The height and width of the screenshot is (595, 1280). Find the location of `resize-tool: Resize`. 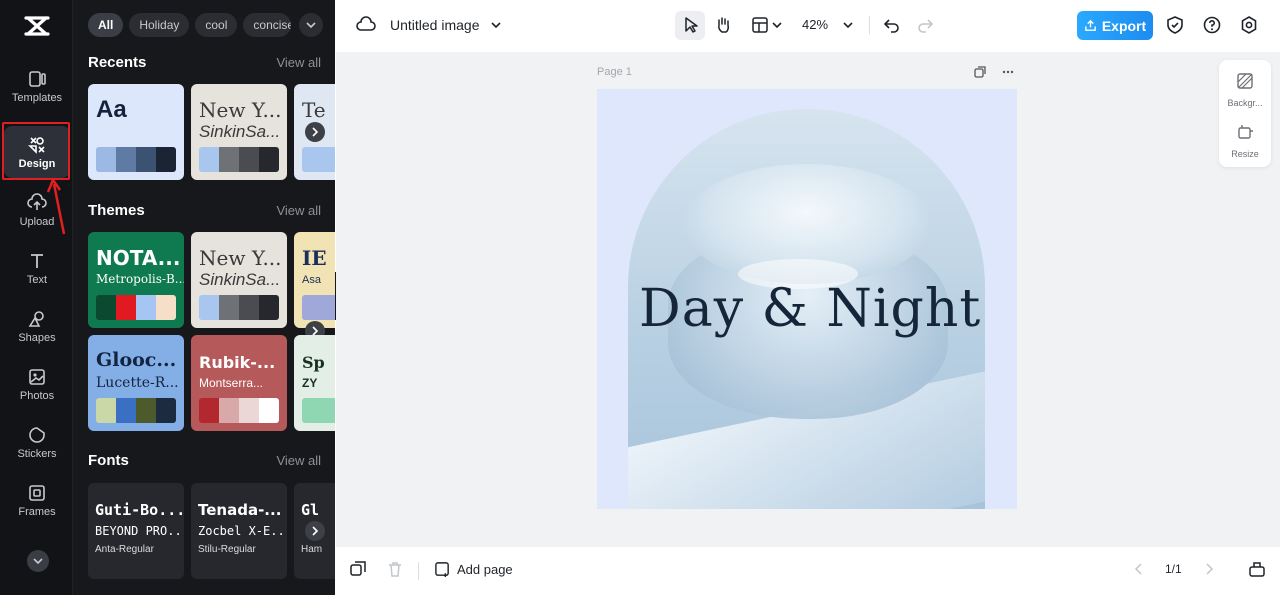

resize-tool: Resize is located at coordinates (1245, 141).